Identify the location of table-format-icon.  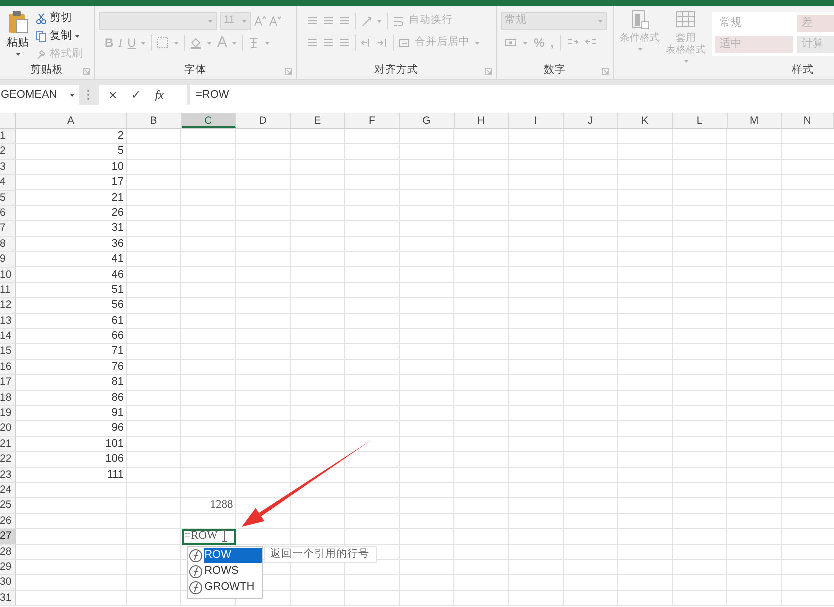
(686, 20).